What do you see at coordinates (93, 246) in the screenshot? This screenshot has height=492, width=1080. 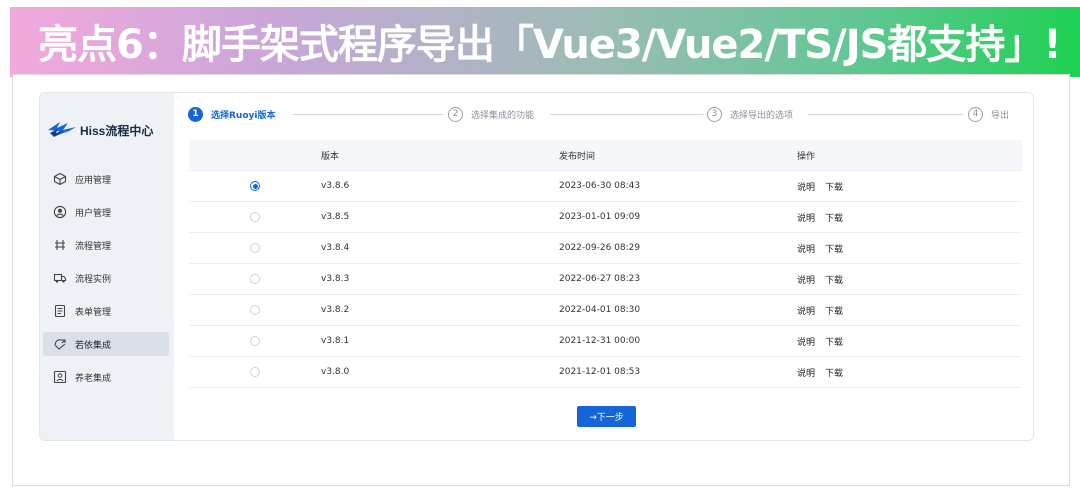 I see `sidebar-item-label: 流程管理` at bounding box center [93, 246].